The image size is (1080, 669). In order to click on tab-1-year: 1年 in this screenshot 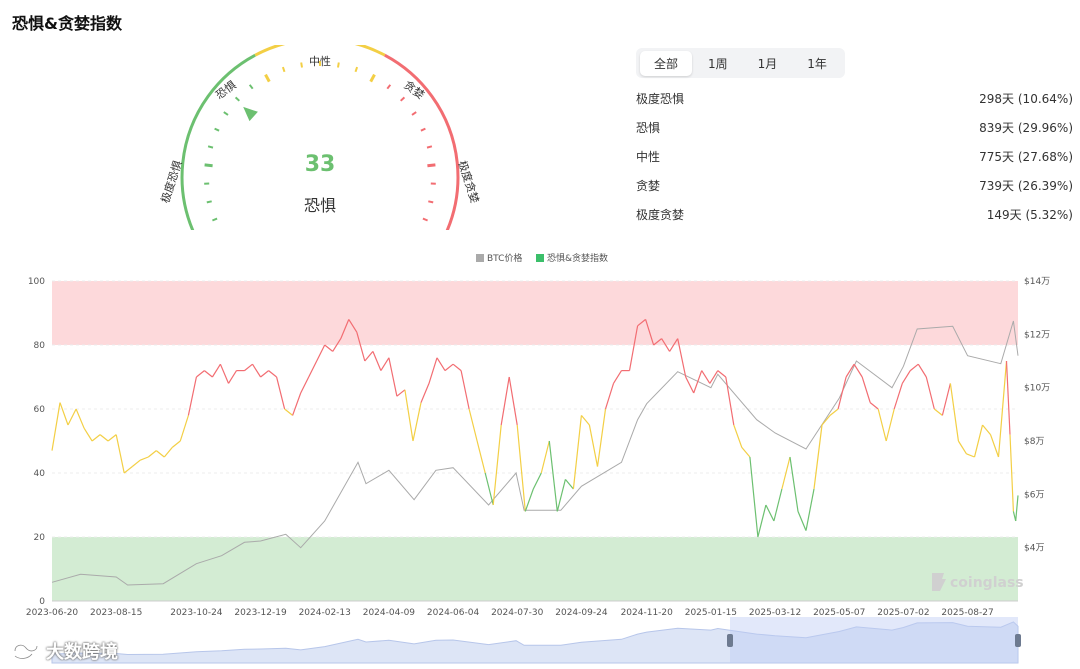, I will do `click(817, 63)`.